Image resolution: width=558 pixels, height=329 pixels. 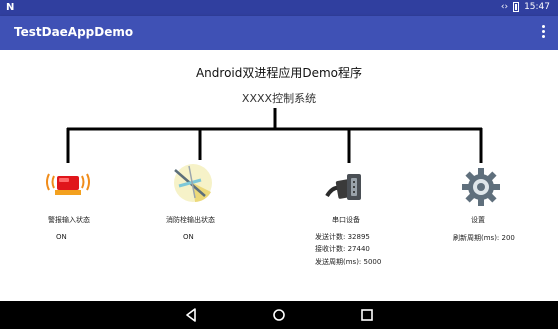 I want to click on module-alarm-value: ON, so click(x=61, y=237).